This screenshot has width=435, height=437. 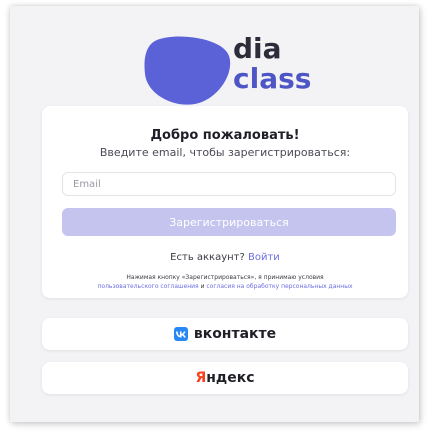 I want to click on vk-logo-icon, so click(x=180, y=334).